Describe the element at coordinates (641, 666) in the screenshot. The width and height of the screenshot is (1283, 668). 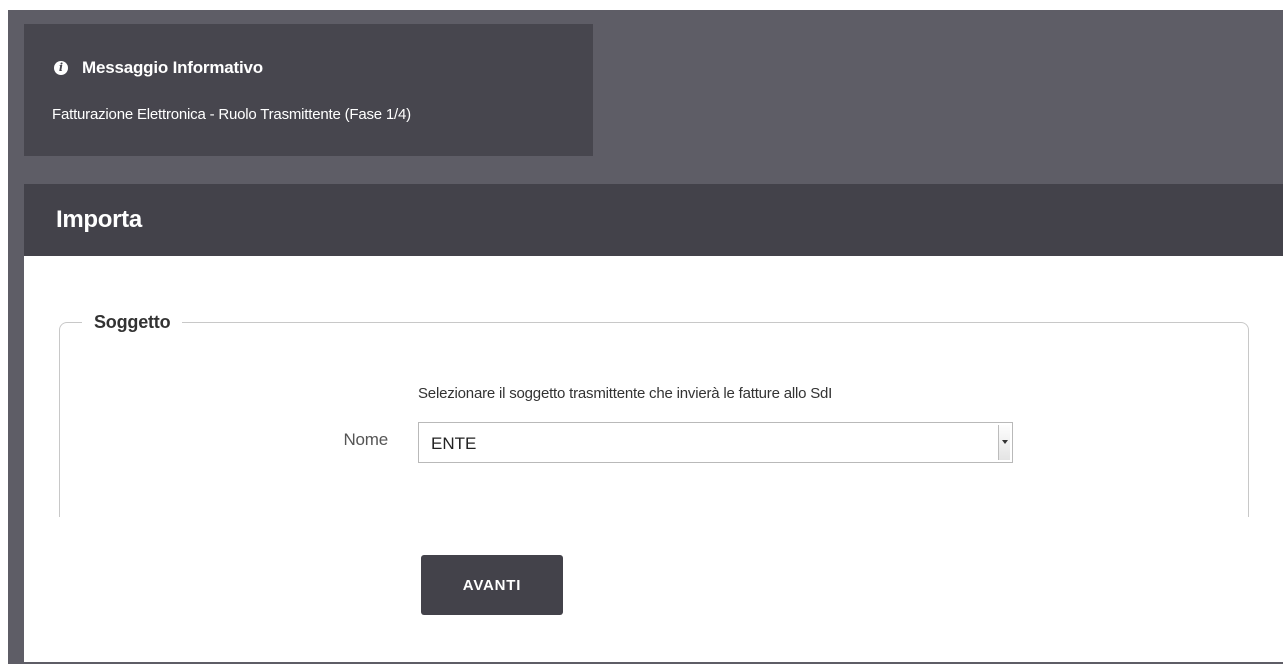
I see `bottom-strip` at that location.